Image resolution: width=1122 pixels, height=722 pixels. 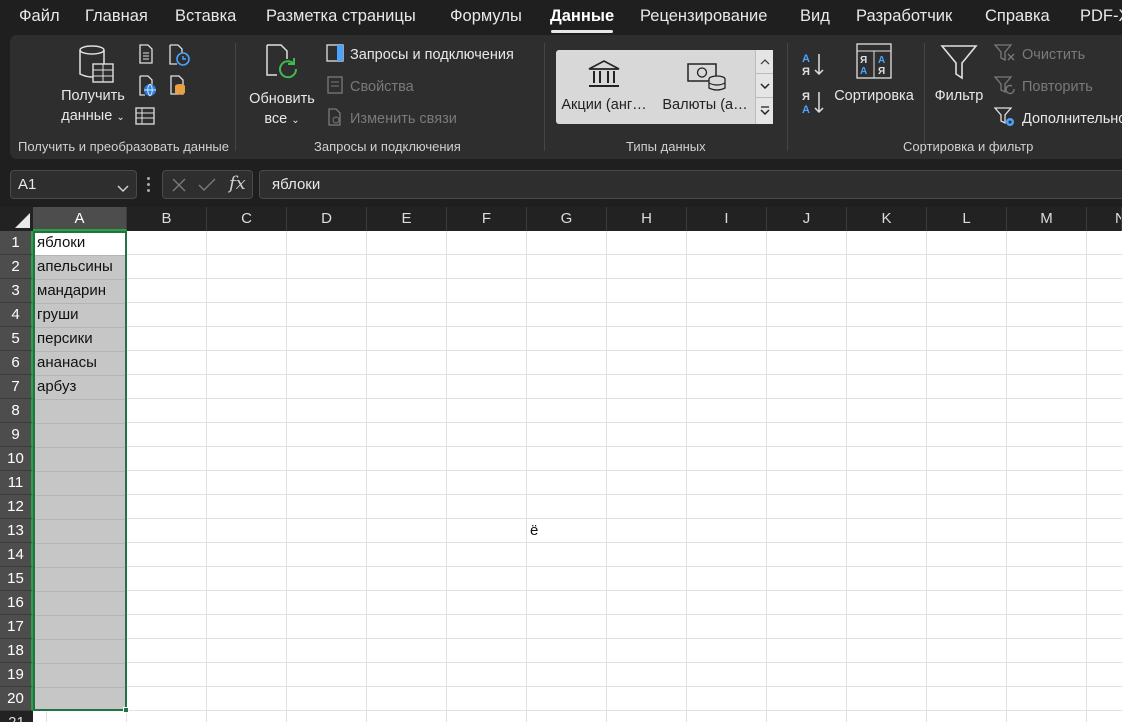 I want to click on column-header-m: M, so click(x=1047, y=219).